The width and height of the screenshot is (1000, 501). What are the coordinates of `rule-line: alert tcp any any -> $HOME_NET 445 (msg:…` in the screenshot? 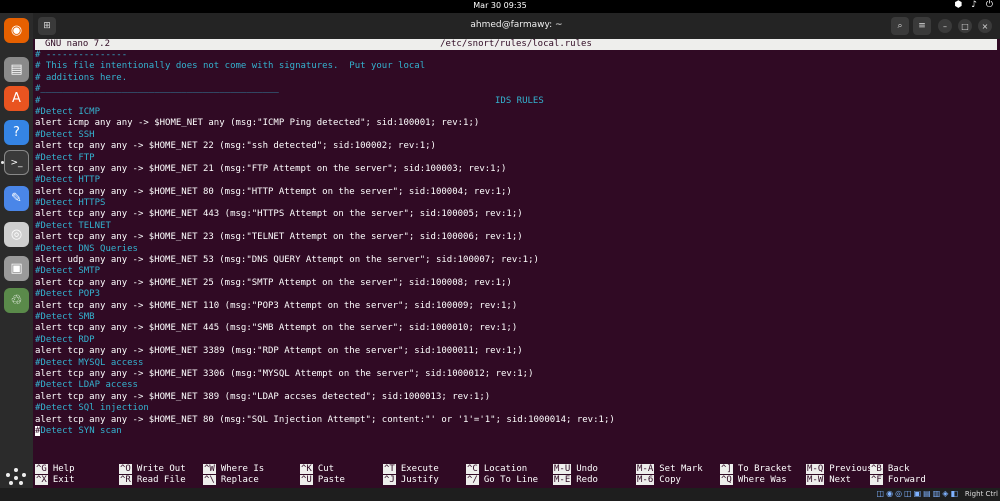 It's located at (276, 328).